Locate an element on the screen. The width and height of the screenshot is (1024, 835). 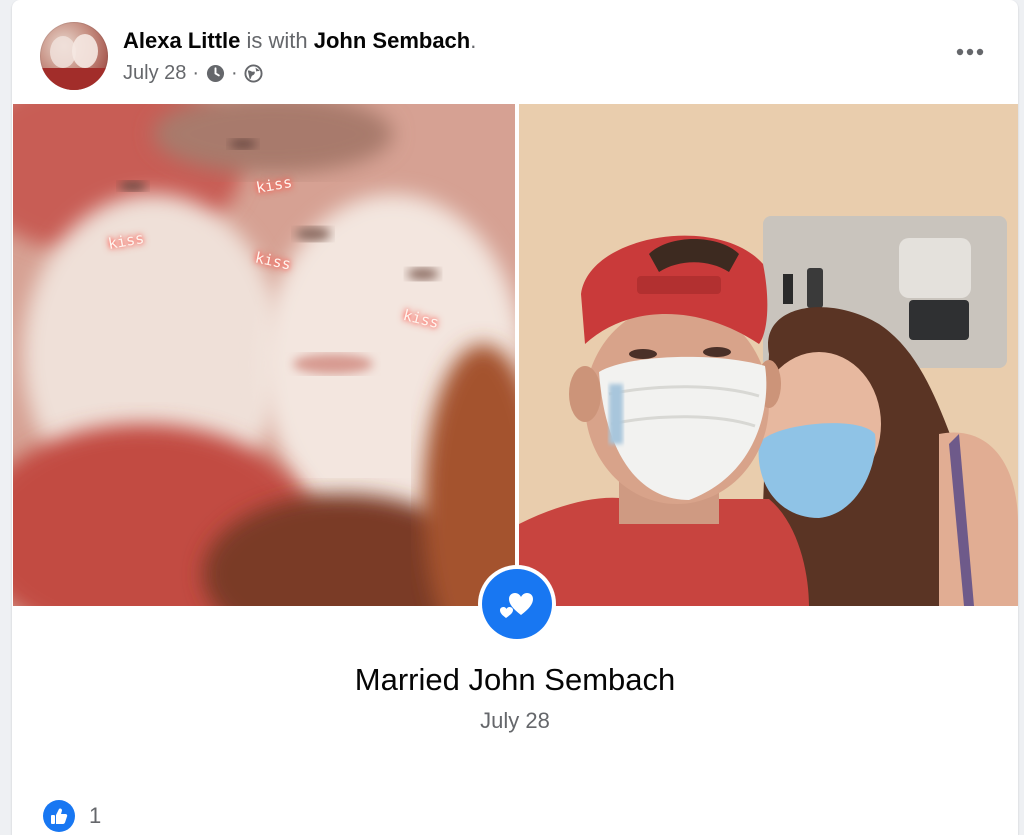
hearts-icon is located at coordinates (517, 604).